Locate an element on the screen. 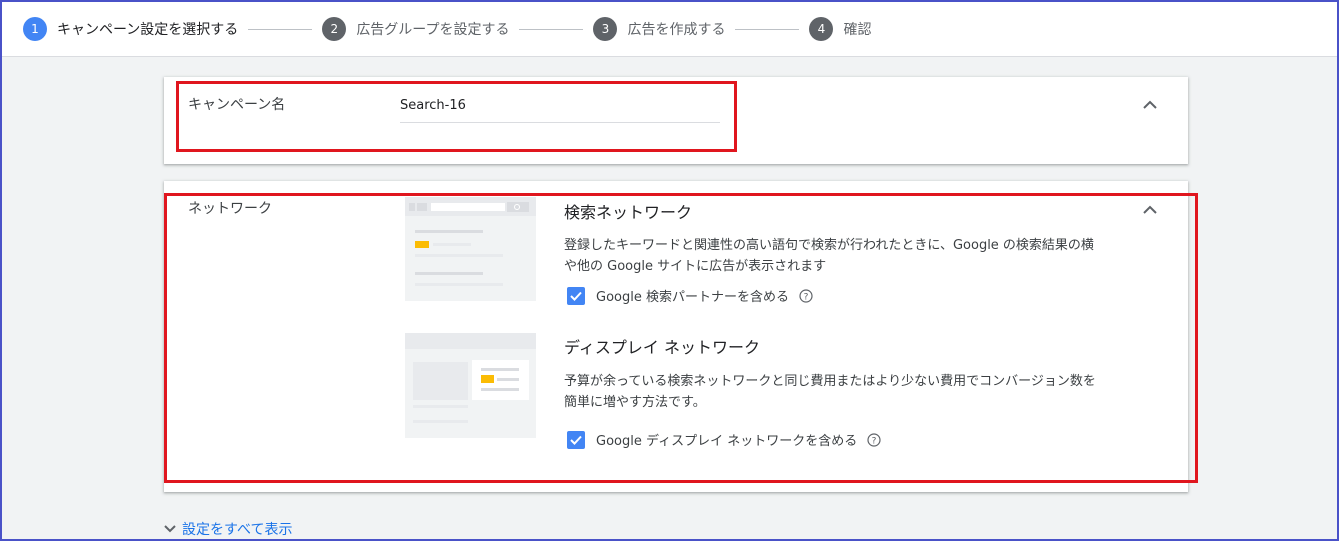  search-partners-option: Google 検索パートナーを含める ? is located at coordinates (690, 295).